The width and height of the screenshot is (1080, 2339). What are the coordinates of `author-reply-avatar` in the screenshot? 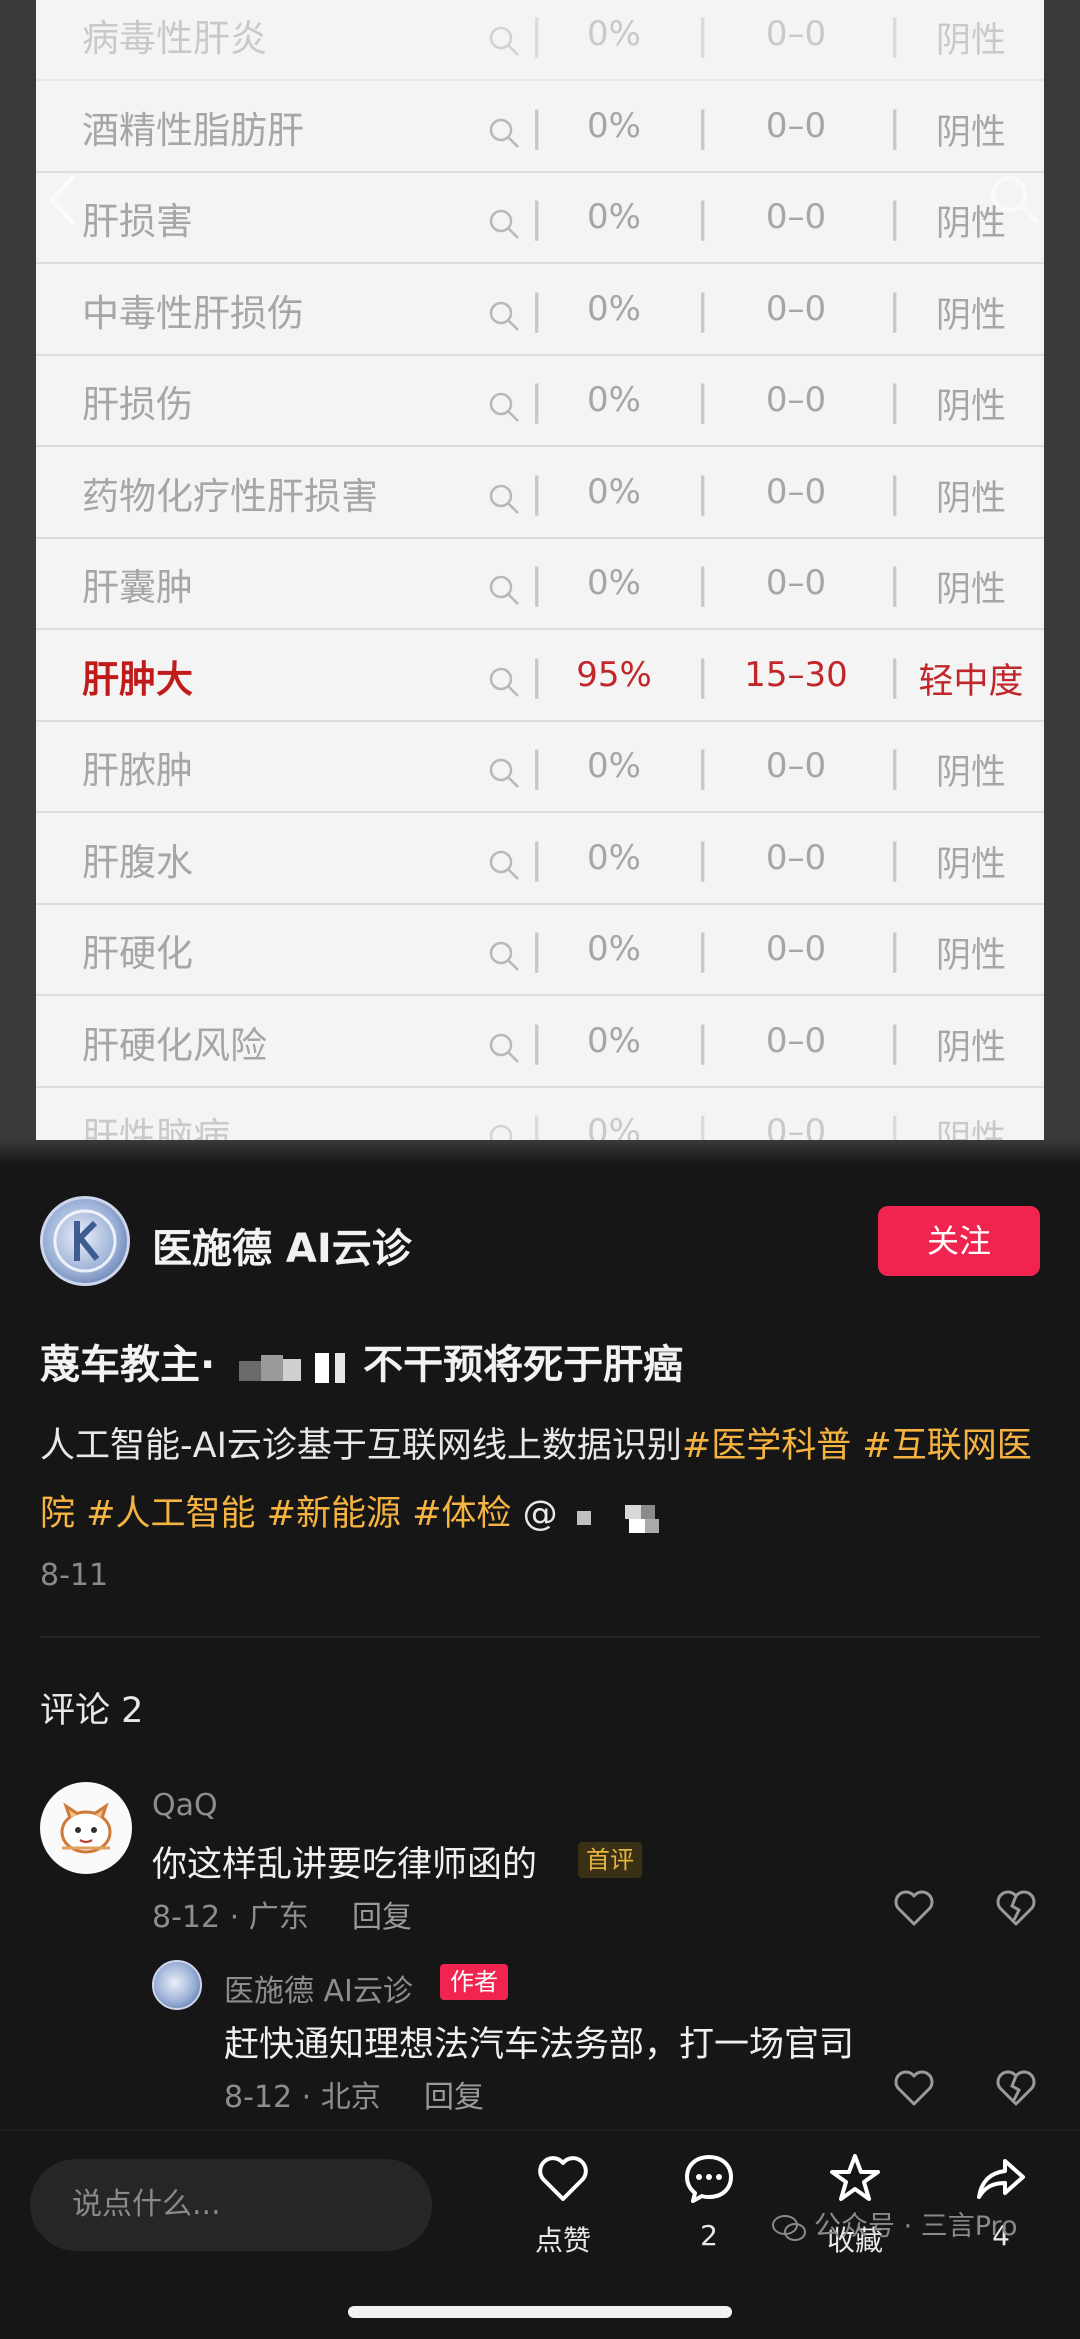 It's located at (177, 1985).